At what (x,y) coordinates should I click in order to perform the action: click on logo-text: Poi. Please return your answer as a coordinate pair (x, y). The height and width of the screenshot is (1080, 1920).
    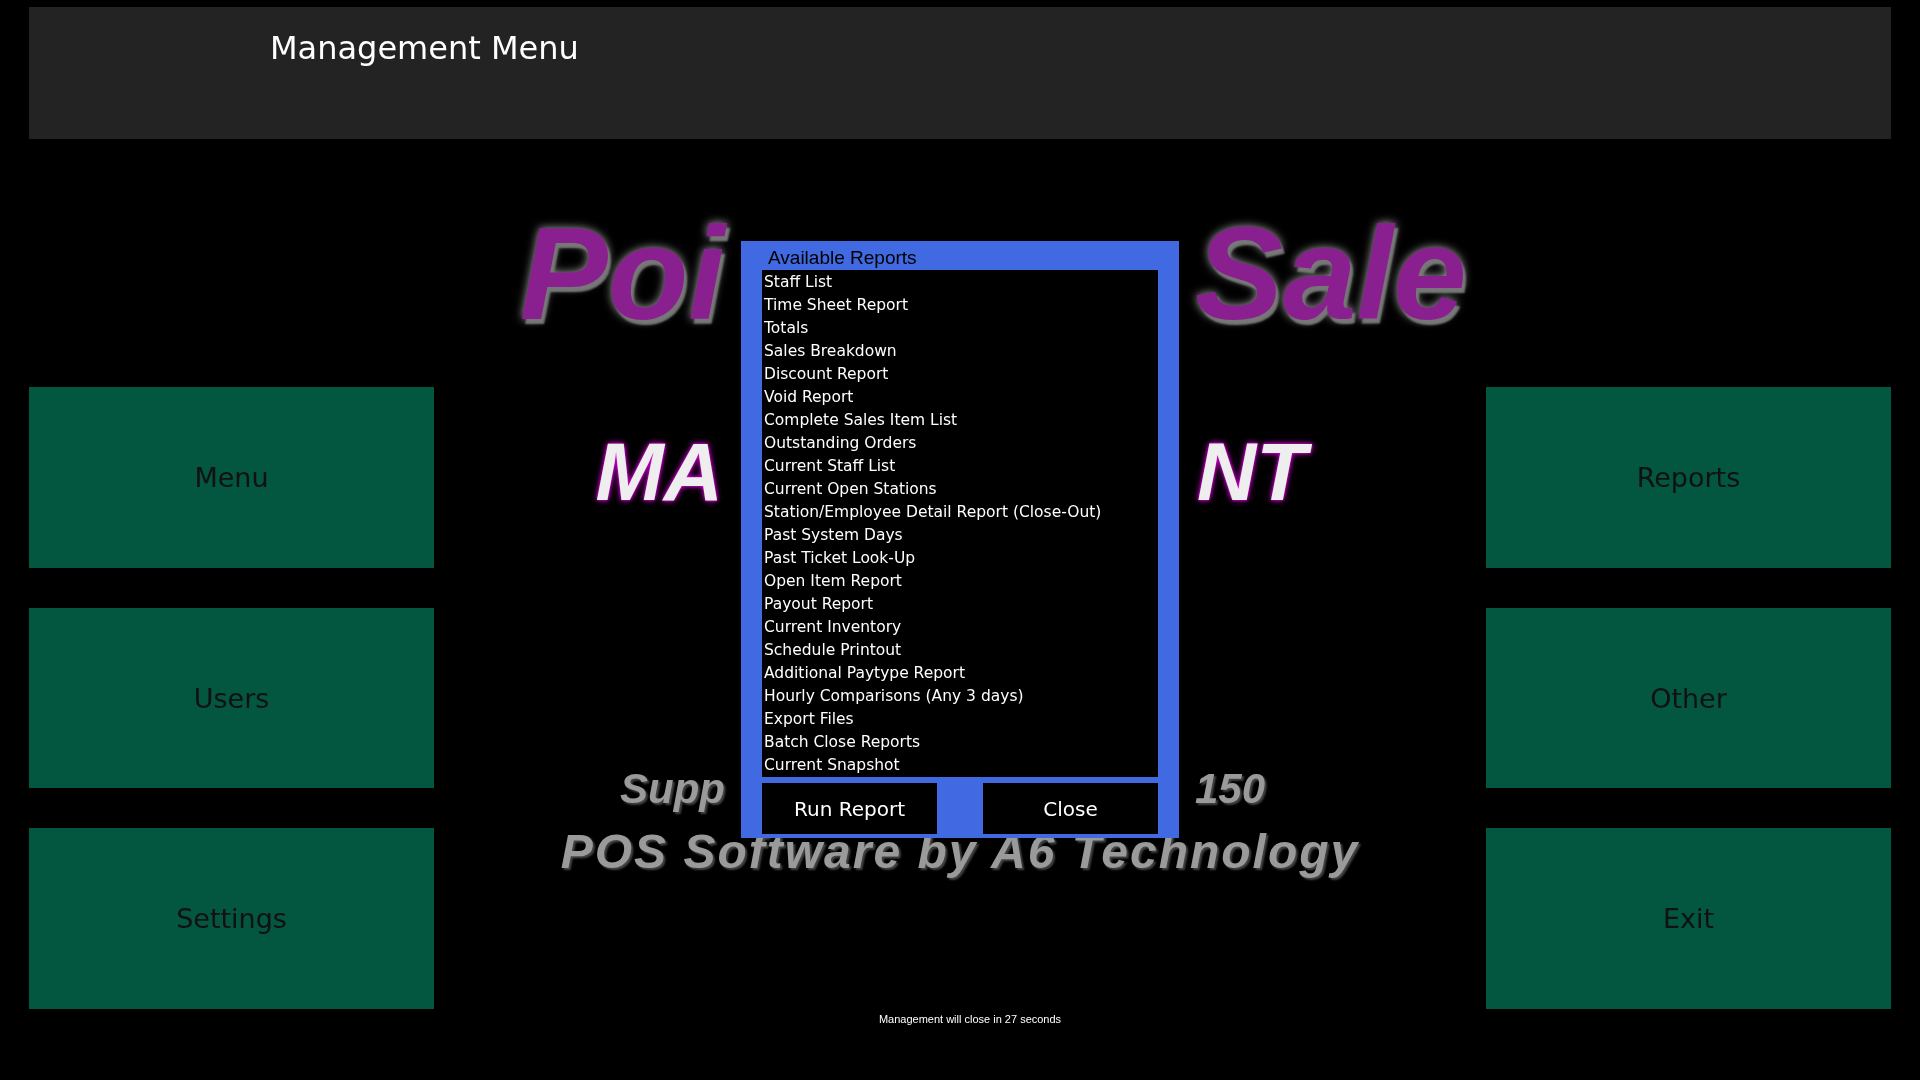
    Looking at the image, I should click on (623, 274).